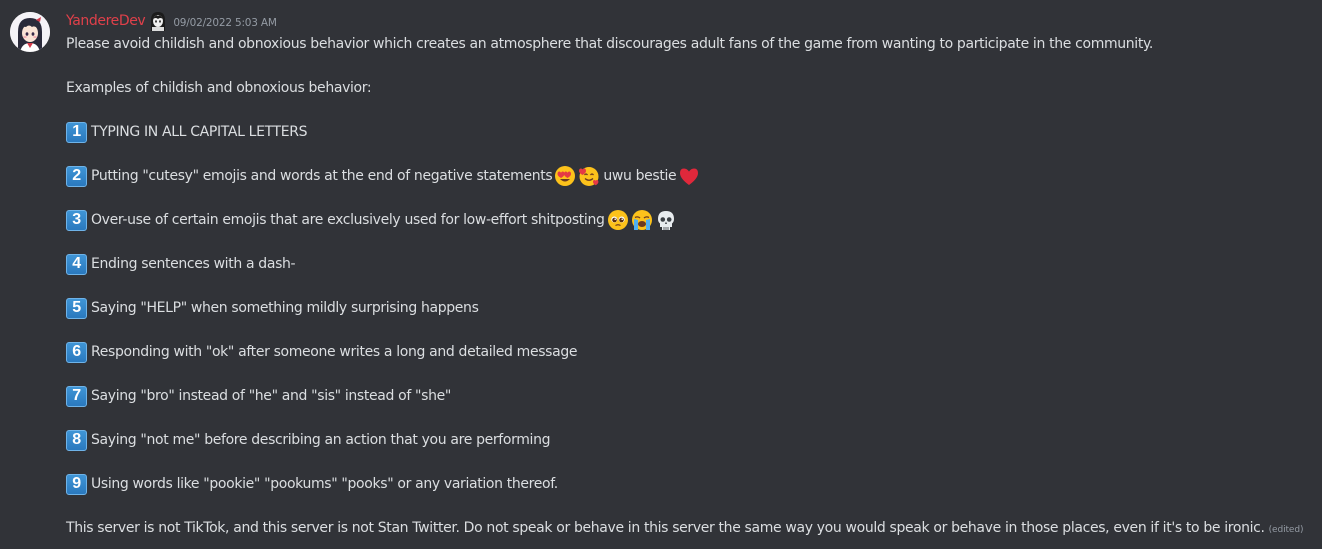 This screenshot has height=549, width=1322. Describe the element at coordinates (76, 440) in the screenshot. I see `keycap-eight-icon: 8` at that location.